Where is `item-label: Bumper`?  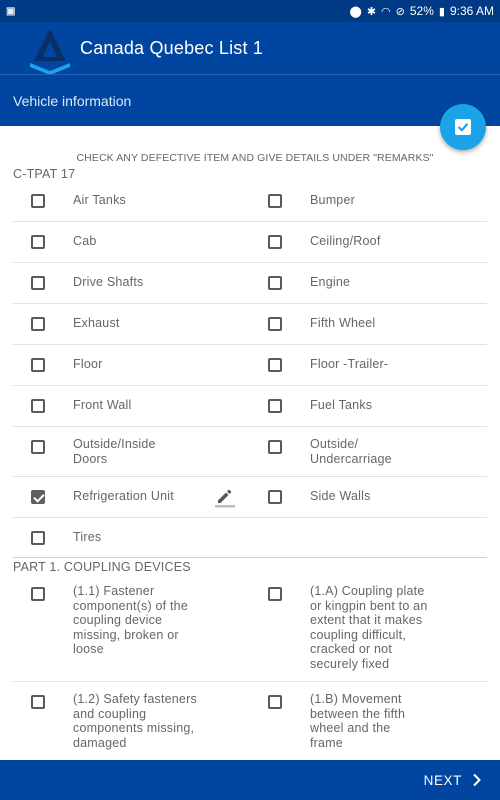 item-label: Bumper is located at coordinates (332, 200).